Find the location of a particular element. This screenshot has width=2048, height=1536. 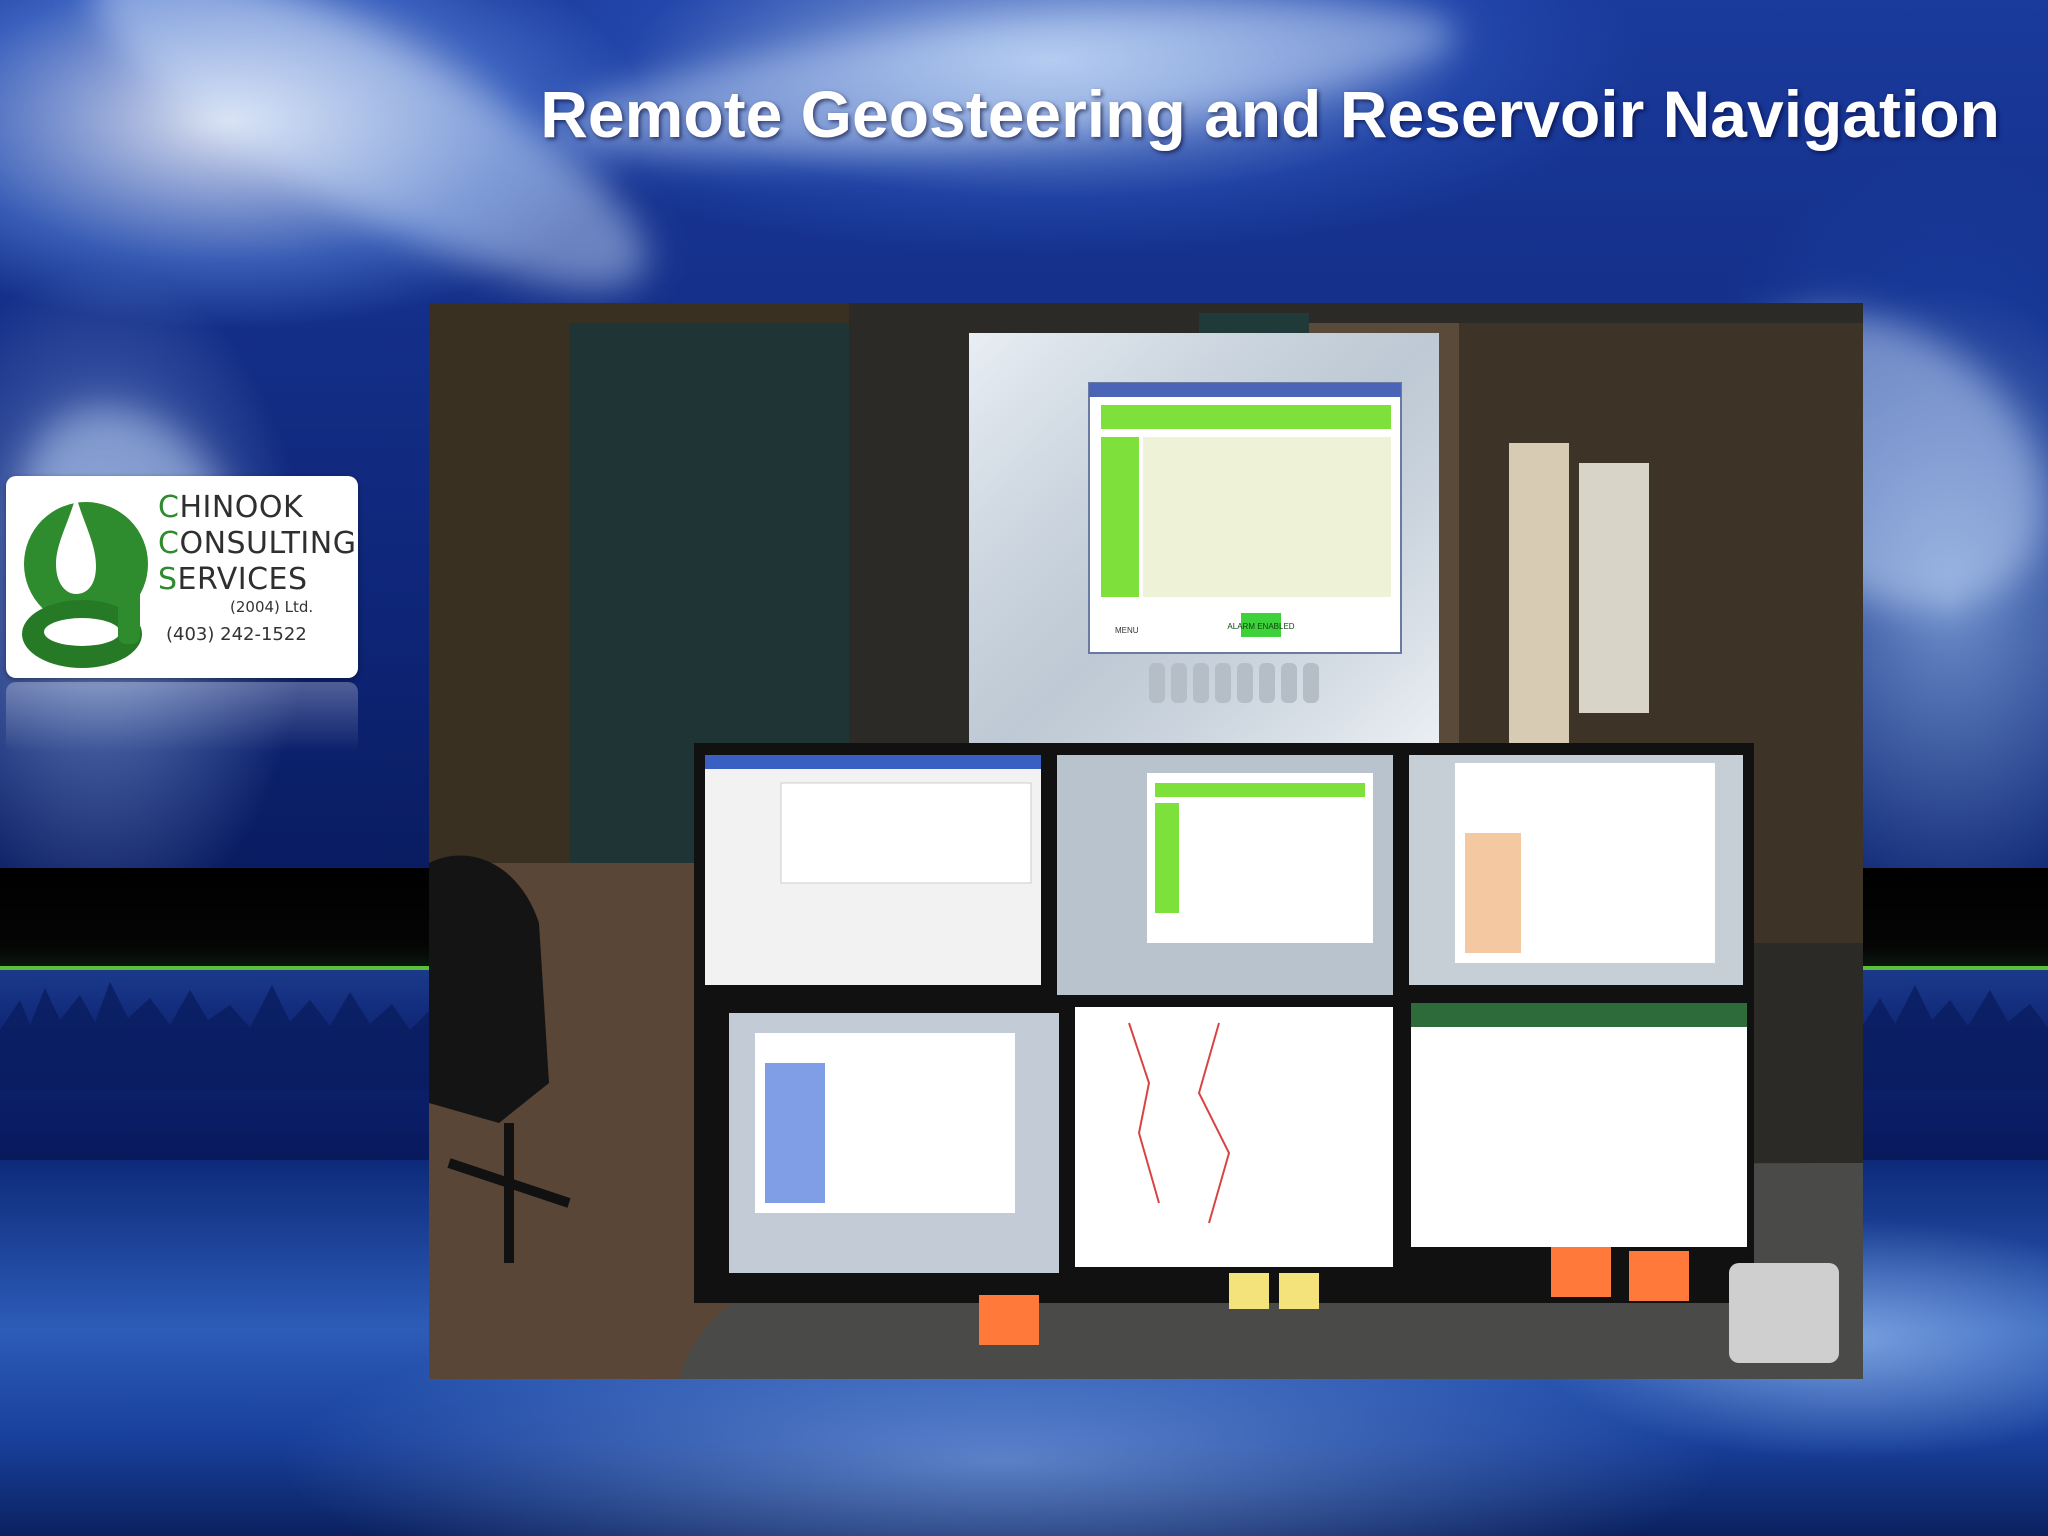

logo-suffix: (2004) Ltd. is located at coordinates (272, 607).